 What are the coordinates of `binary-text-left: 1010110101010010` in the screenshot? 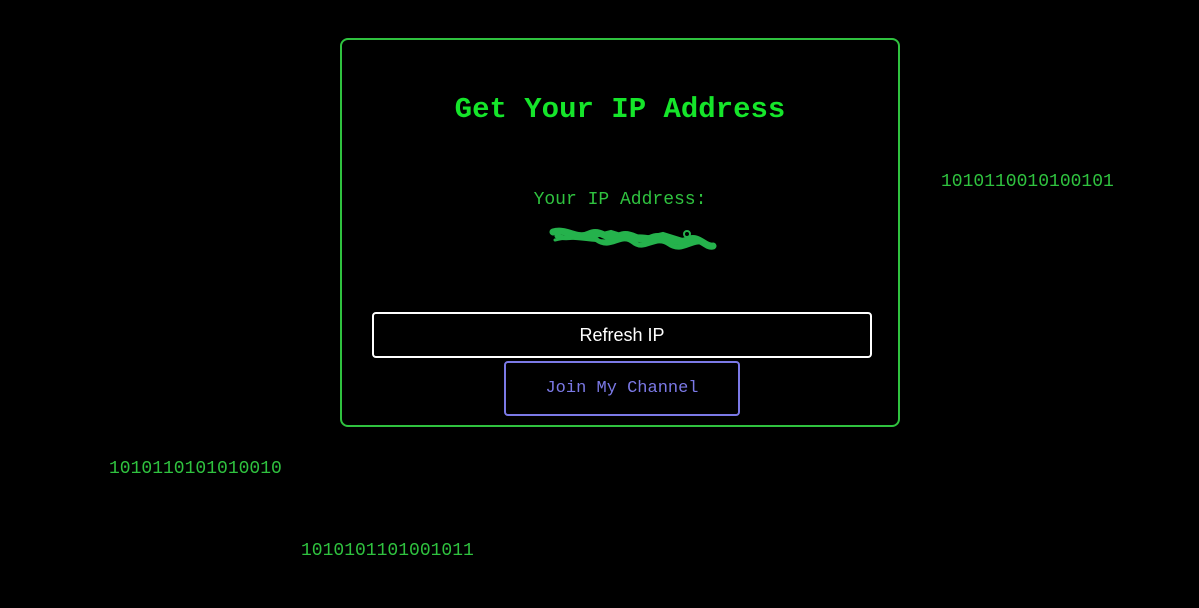 It's located at (195, 469).